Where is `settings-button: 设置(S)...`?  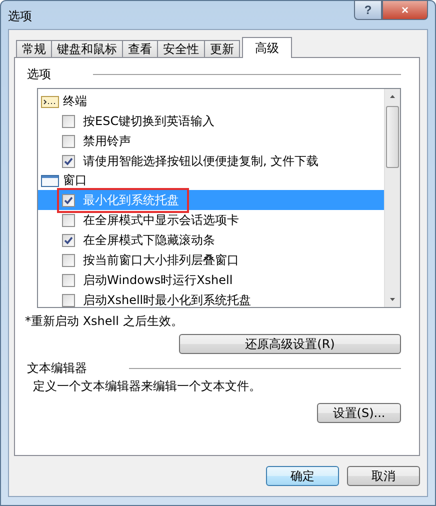 settings-button: 设置(S)... is located at coordinates (359, 413).